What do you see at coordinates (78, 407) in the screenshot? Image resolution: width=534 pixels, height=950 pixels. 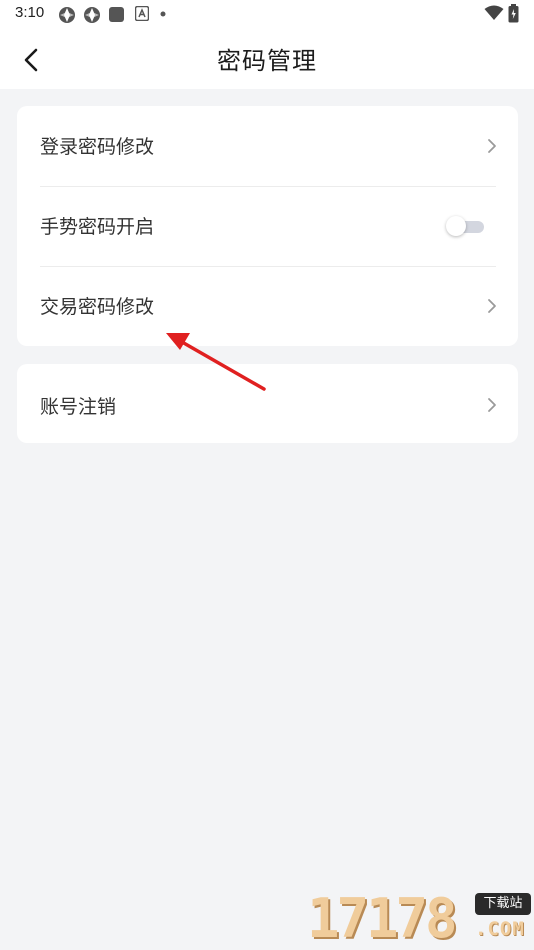 I see `row-label: 账号注销` at bounding box center [78, 407].